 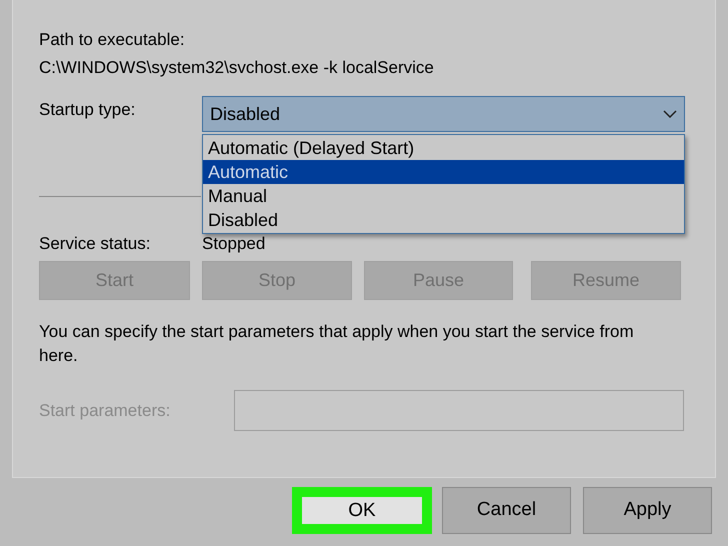 What do you see at coordinates (105, 411) in the screenshot?
I see `start-parameters-label: Start parameters:` at bounding box center [105, 411].